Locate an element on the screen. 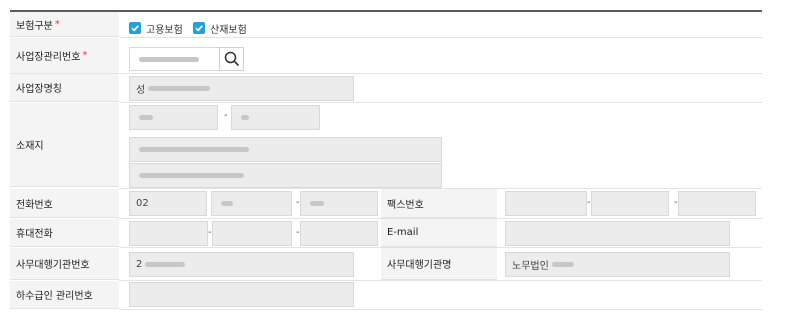  phone-label: 전화번호 is located at coordinates (64, 203).